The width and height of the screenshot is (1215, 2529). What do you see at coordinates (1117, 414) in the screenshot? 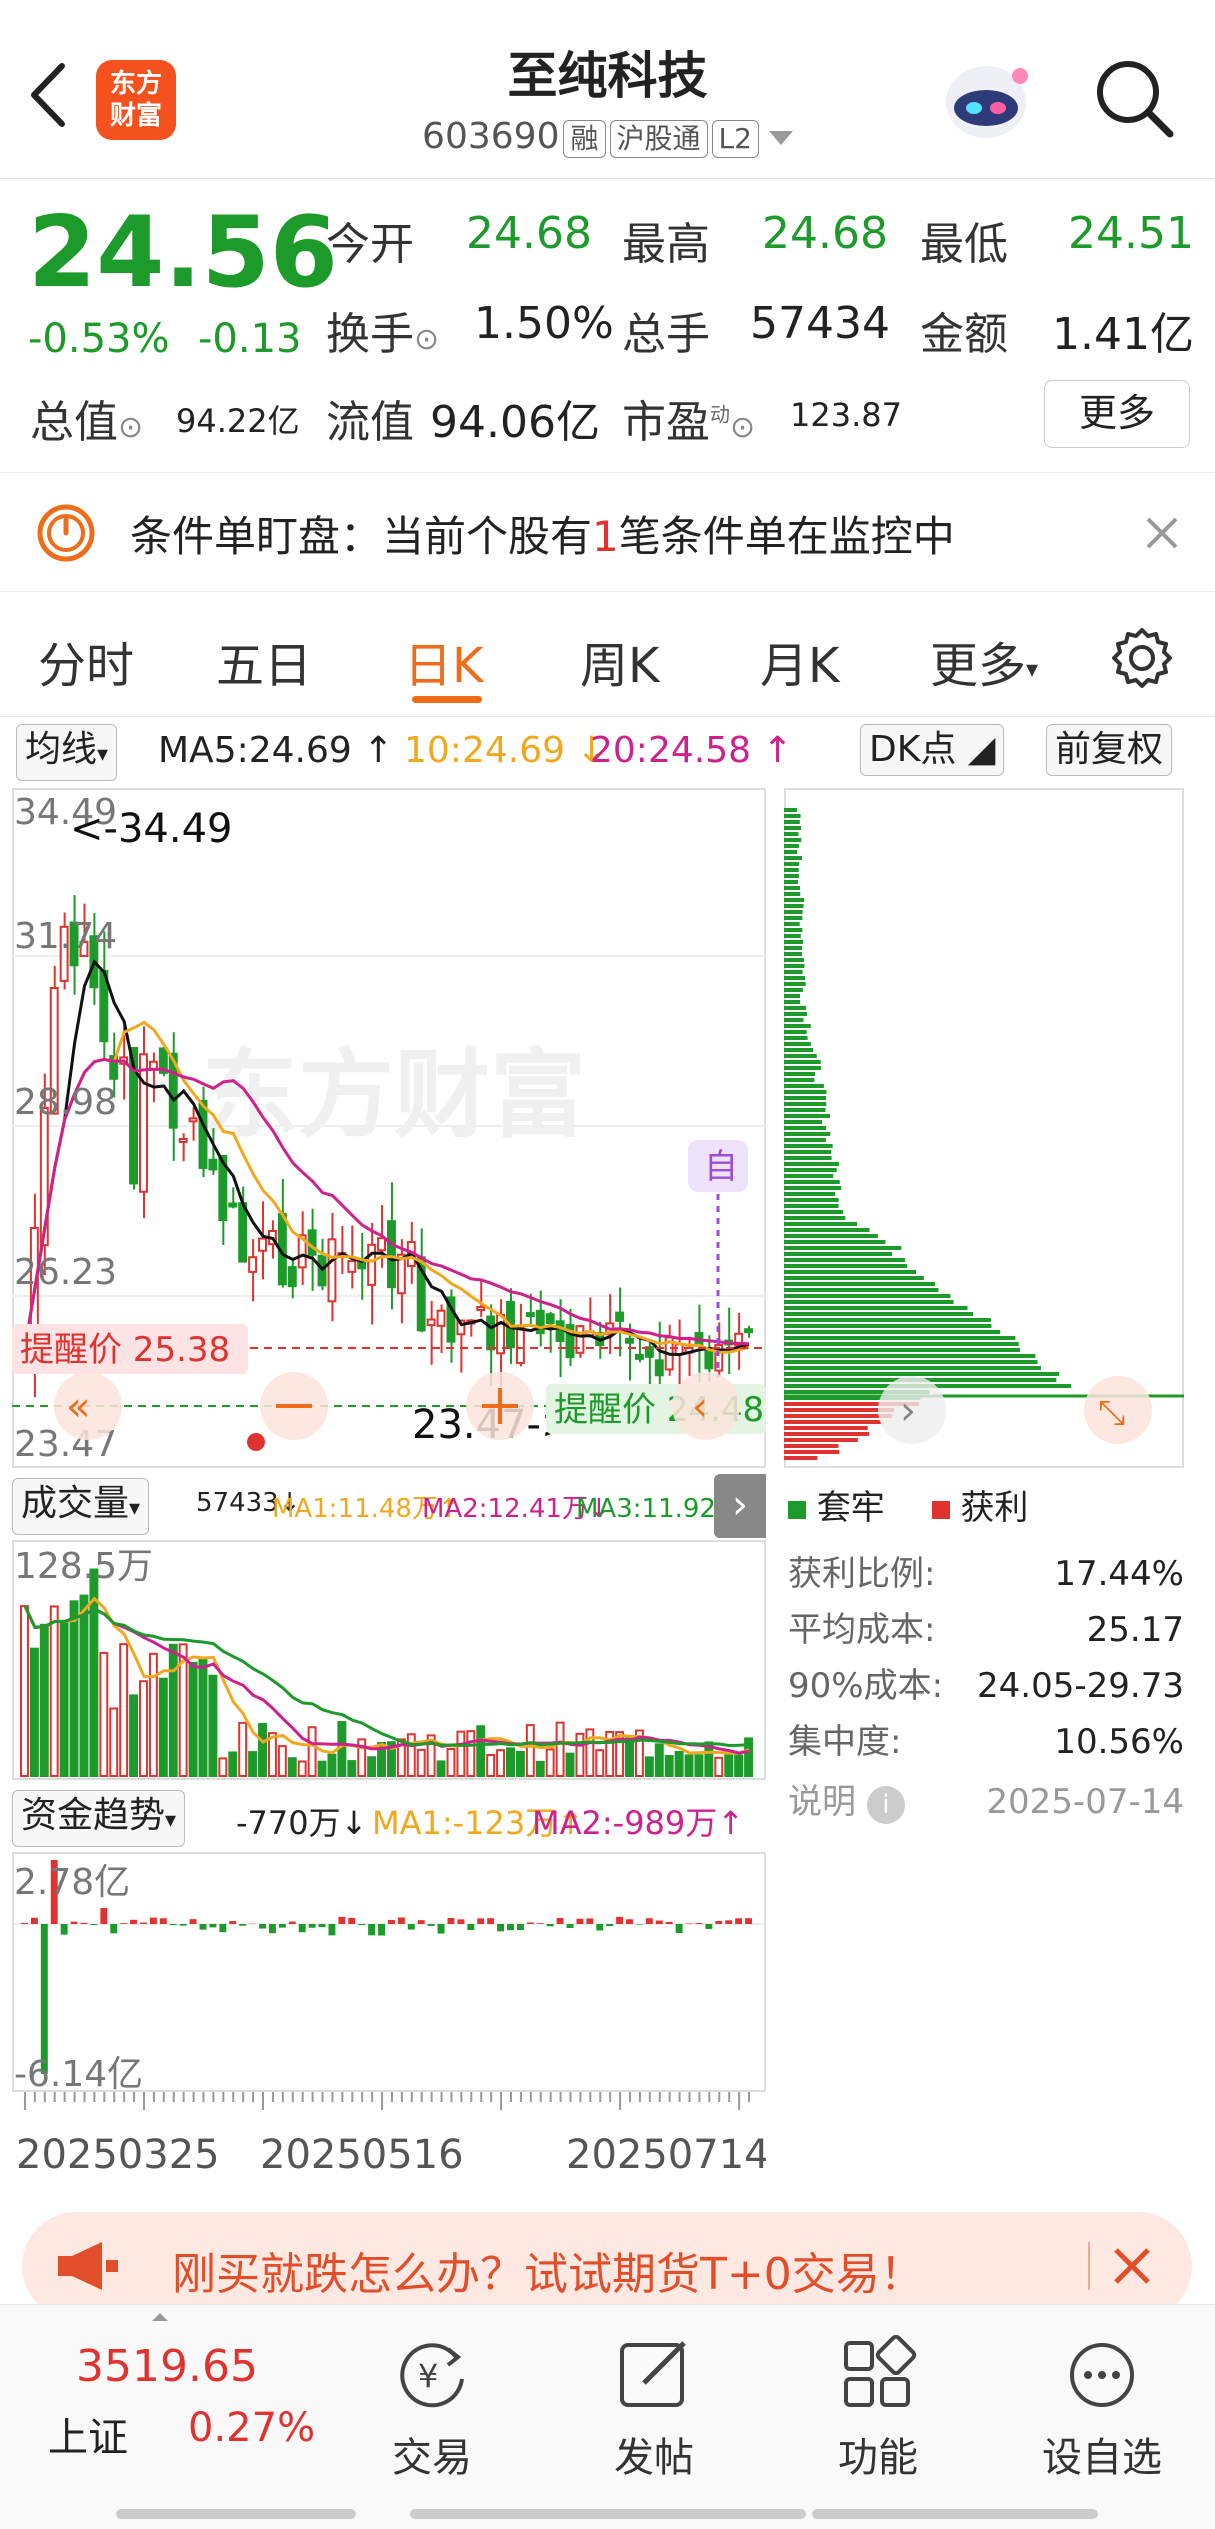
I see `more-button: 更多` at bounding box center [1117, 414].